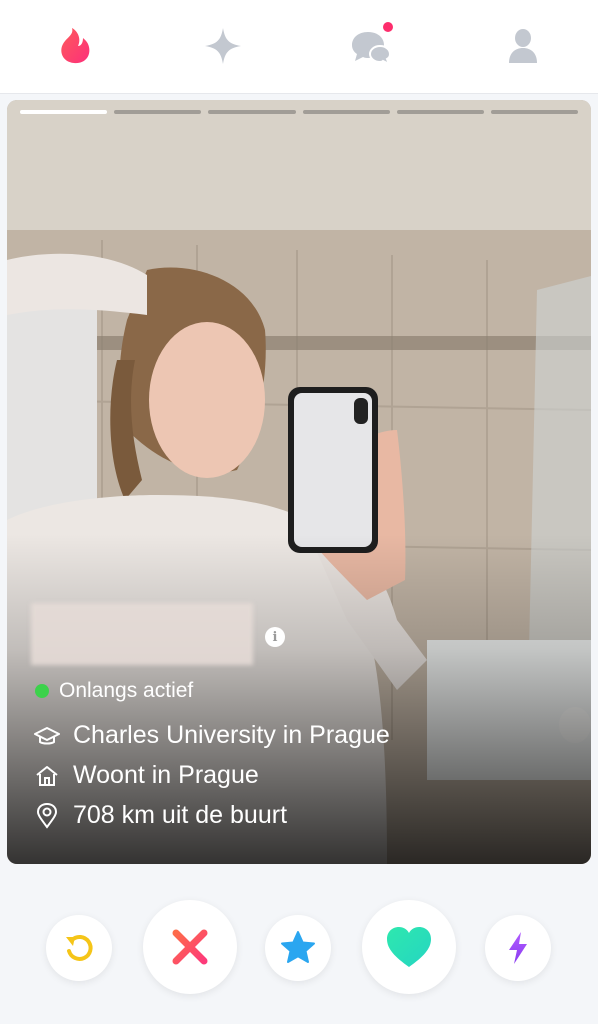 This screenshot has width=598, height=1024. I want to click on nav-tab-messages, so click(373, 46).